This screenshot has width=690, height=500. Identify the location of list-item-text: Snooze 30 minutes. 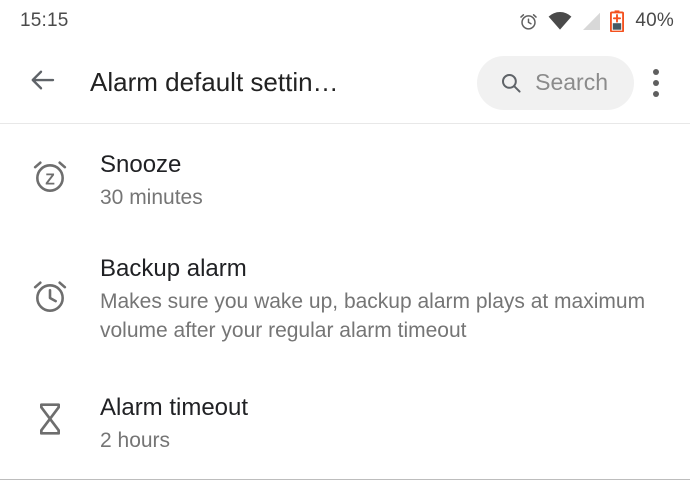
(383, 181).